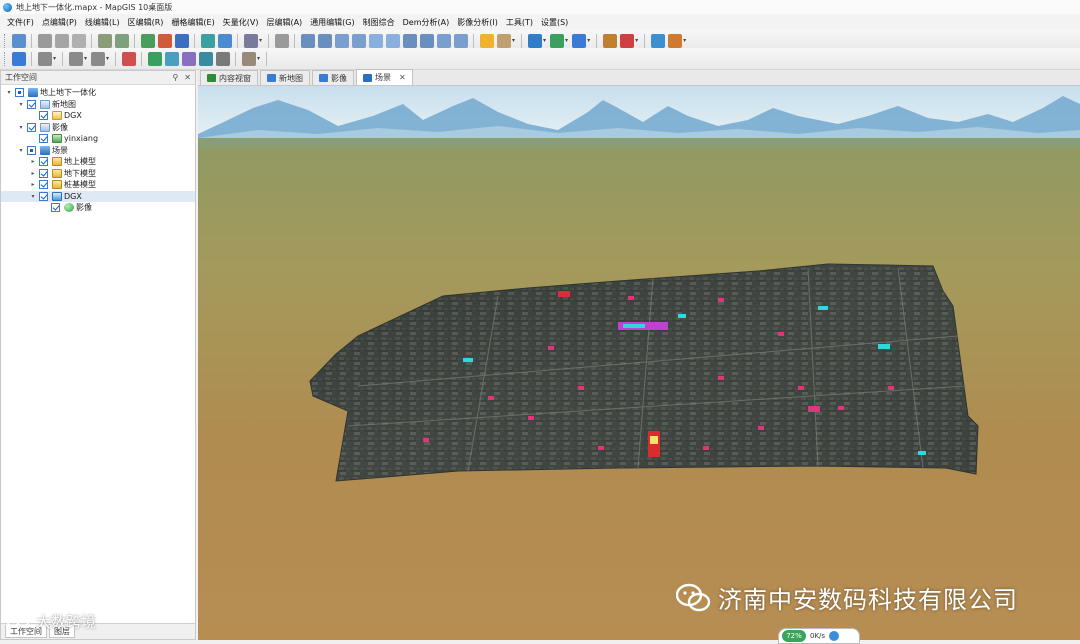  Describe the element at coordinates (18, 58) in the screenshot. I see `navigate-icon` at that location.